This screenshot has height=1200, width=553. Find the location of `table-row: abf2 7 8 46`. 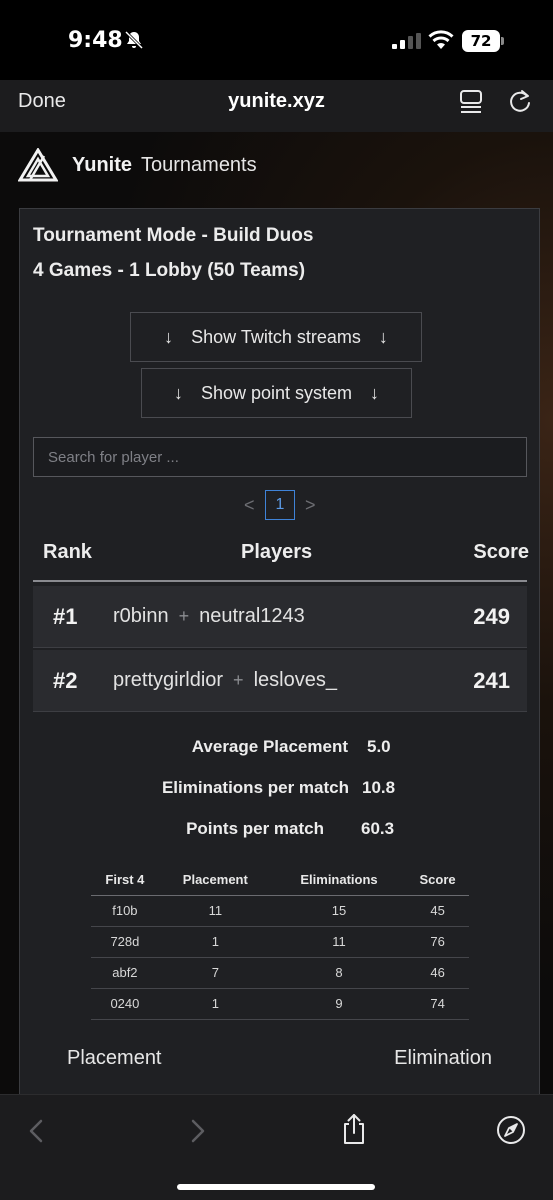

table-row: abf2 7 8 46 is located at coordinates (280, 973).